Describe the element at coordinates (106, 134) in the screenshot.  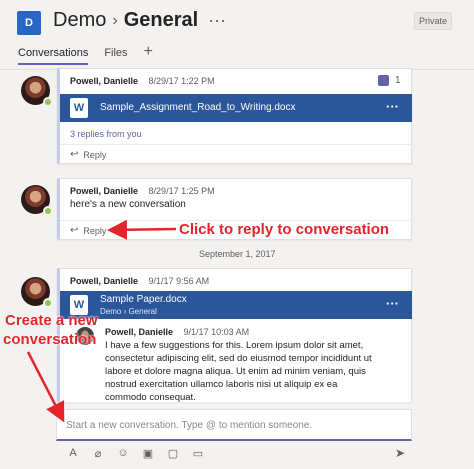
I see `replies-link: 3 replies from you` at that location.